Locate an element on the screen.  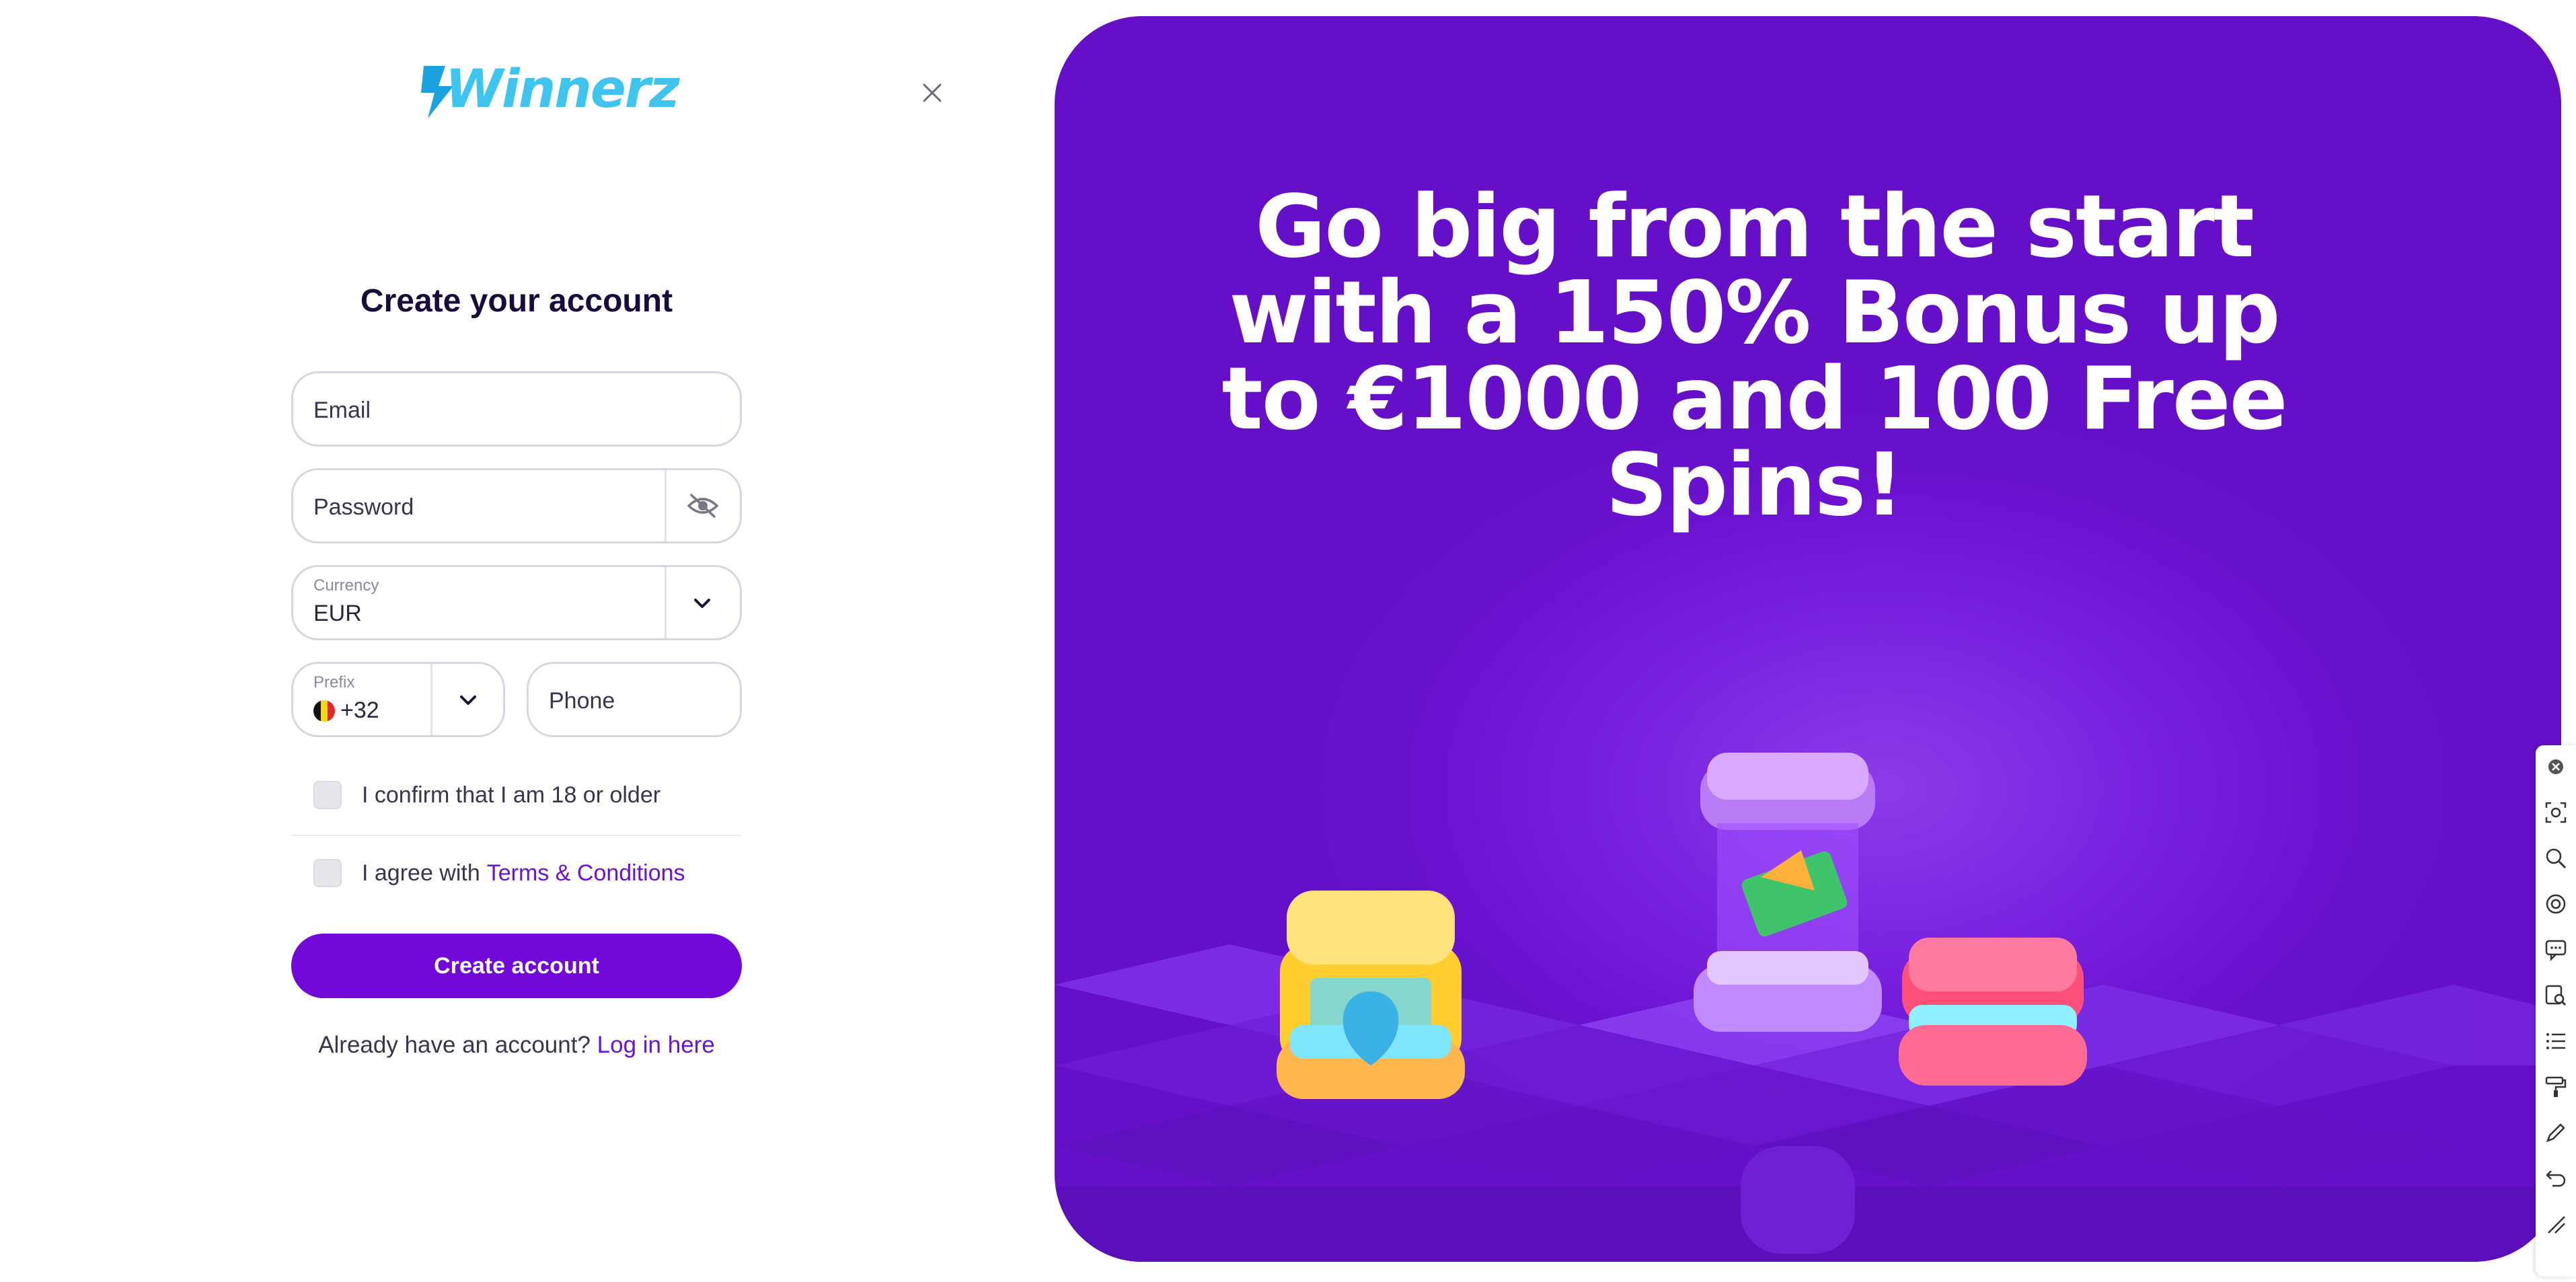
camera-icon is located at coordinates (2556, 904).